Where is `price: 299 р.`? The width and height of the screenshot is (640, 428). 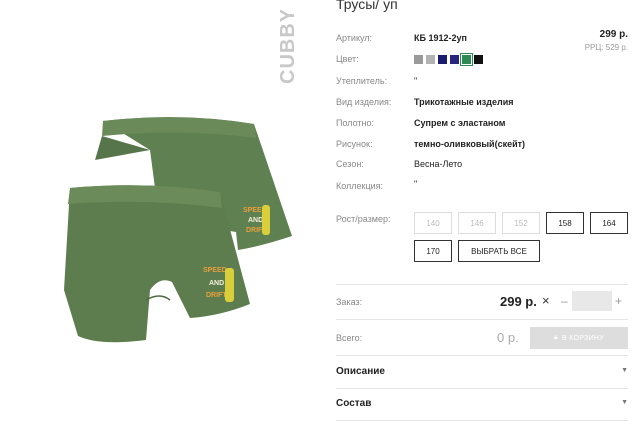
price: 299 р. is located at coordinates (613, 34).